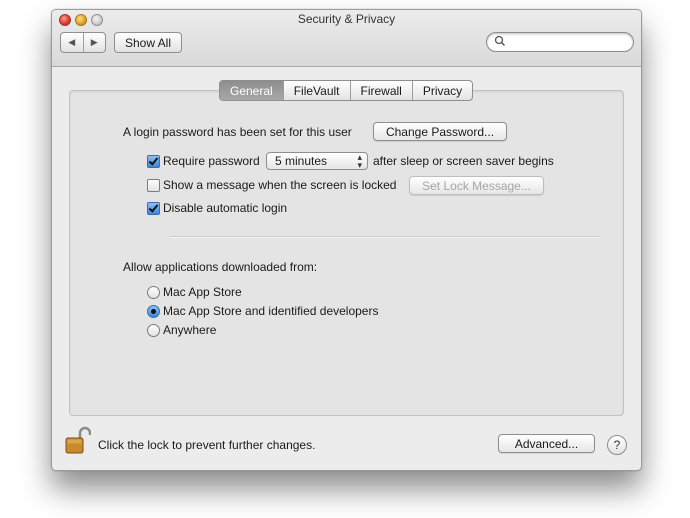 This screenshot has width=690, height=518. What do you see at coordinates (78, 440) in the screenshot?
I see `unlocked-padlock-icon` at bounding box center [78, 440].